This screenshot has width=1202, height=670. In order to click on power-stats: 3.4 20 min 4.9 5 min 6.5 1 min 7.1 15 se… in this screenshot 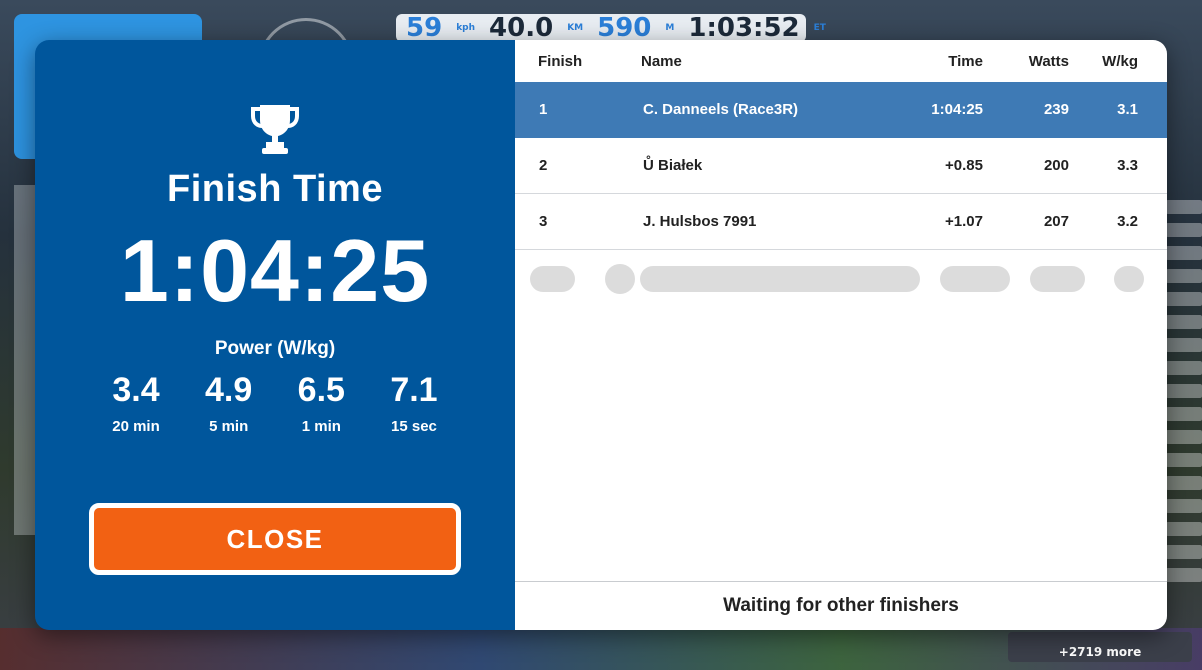, I will do `click(275, 401)`.